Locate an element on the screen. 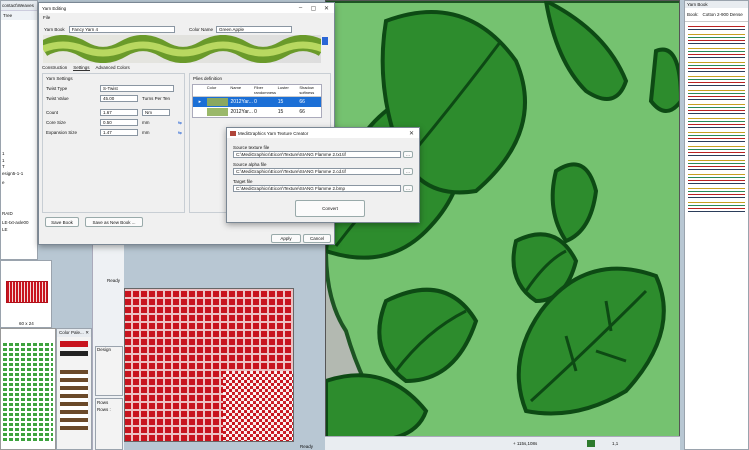 This screenshot has height=450, width=749. weave-grid is located at coordinates (209, 365).